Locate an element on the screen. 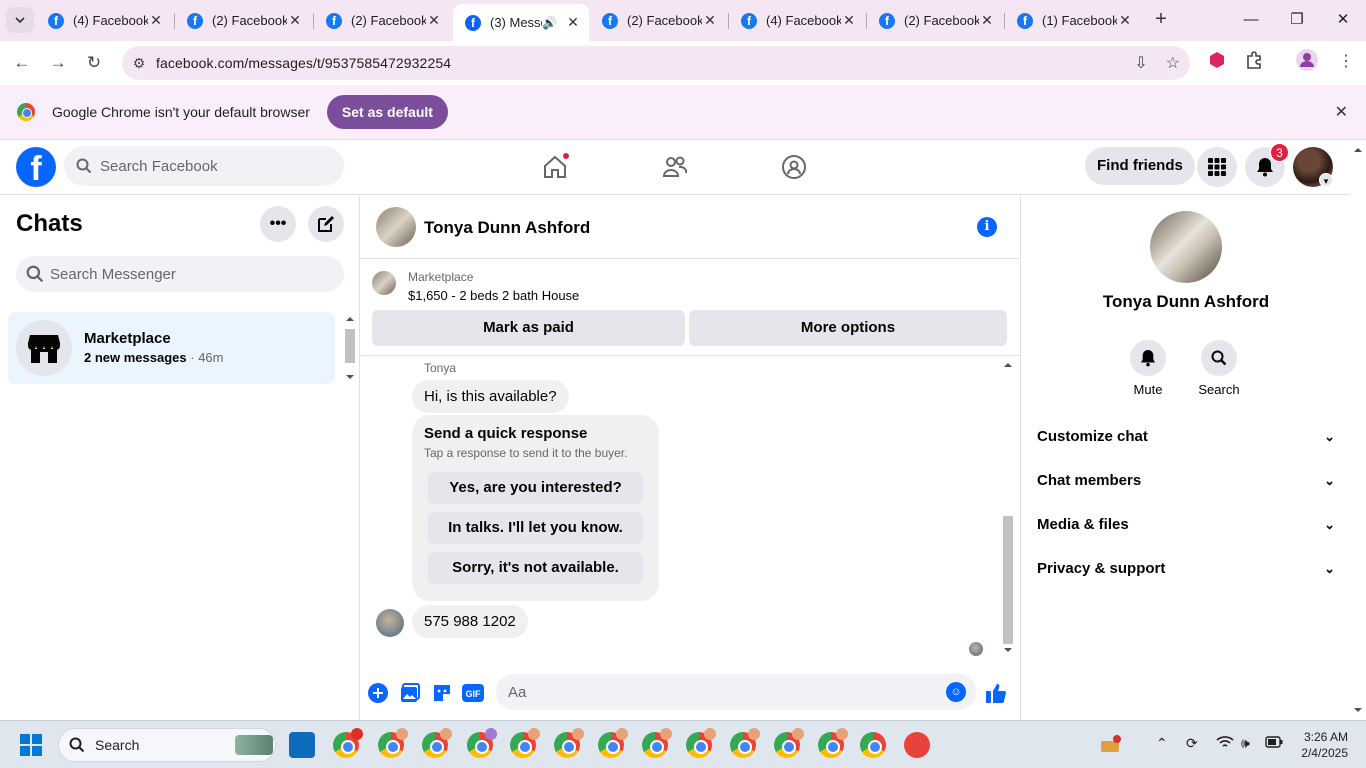  chats-scrollbar is located at coordinates (350, 348).